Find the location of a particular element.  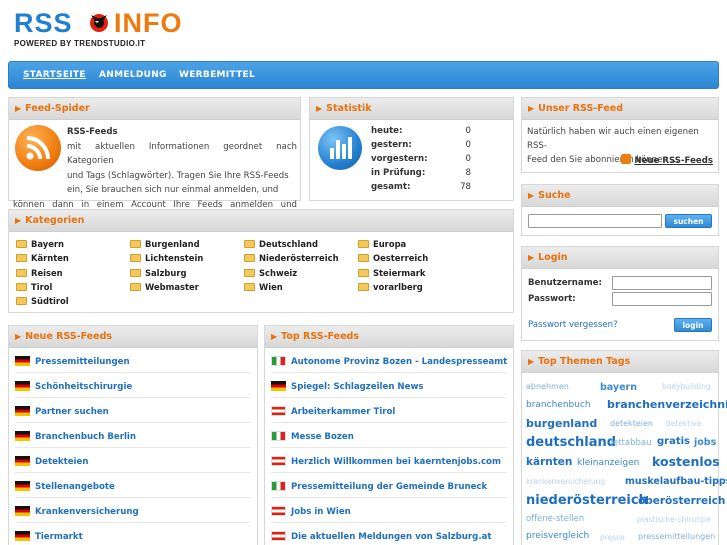

suche-header: ▶ Suche is located at coordinates (620, 196).